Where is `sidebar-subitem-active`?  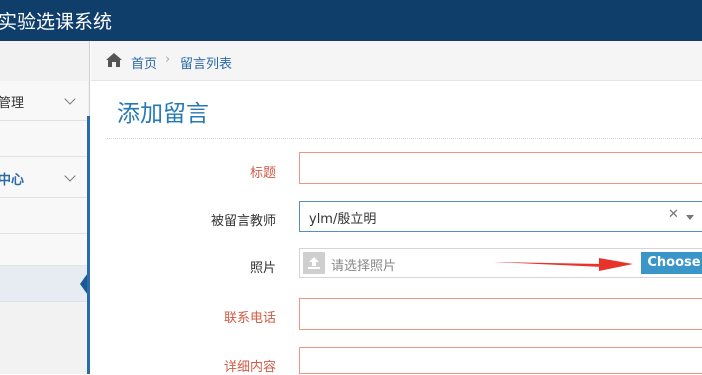
sidebar-subitem-active is located at coordinates (44, 284).